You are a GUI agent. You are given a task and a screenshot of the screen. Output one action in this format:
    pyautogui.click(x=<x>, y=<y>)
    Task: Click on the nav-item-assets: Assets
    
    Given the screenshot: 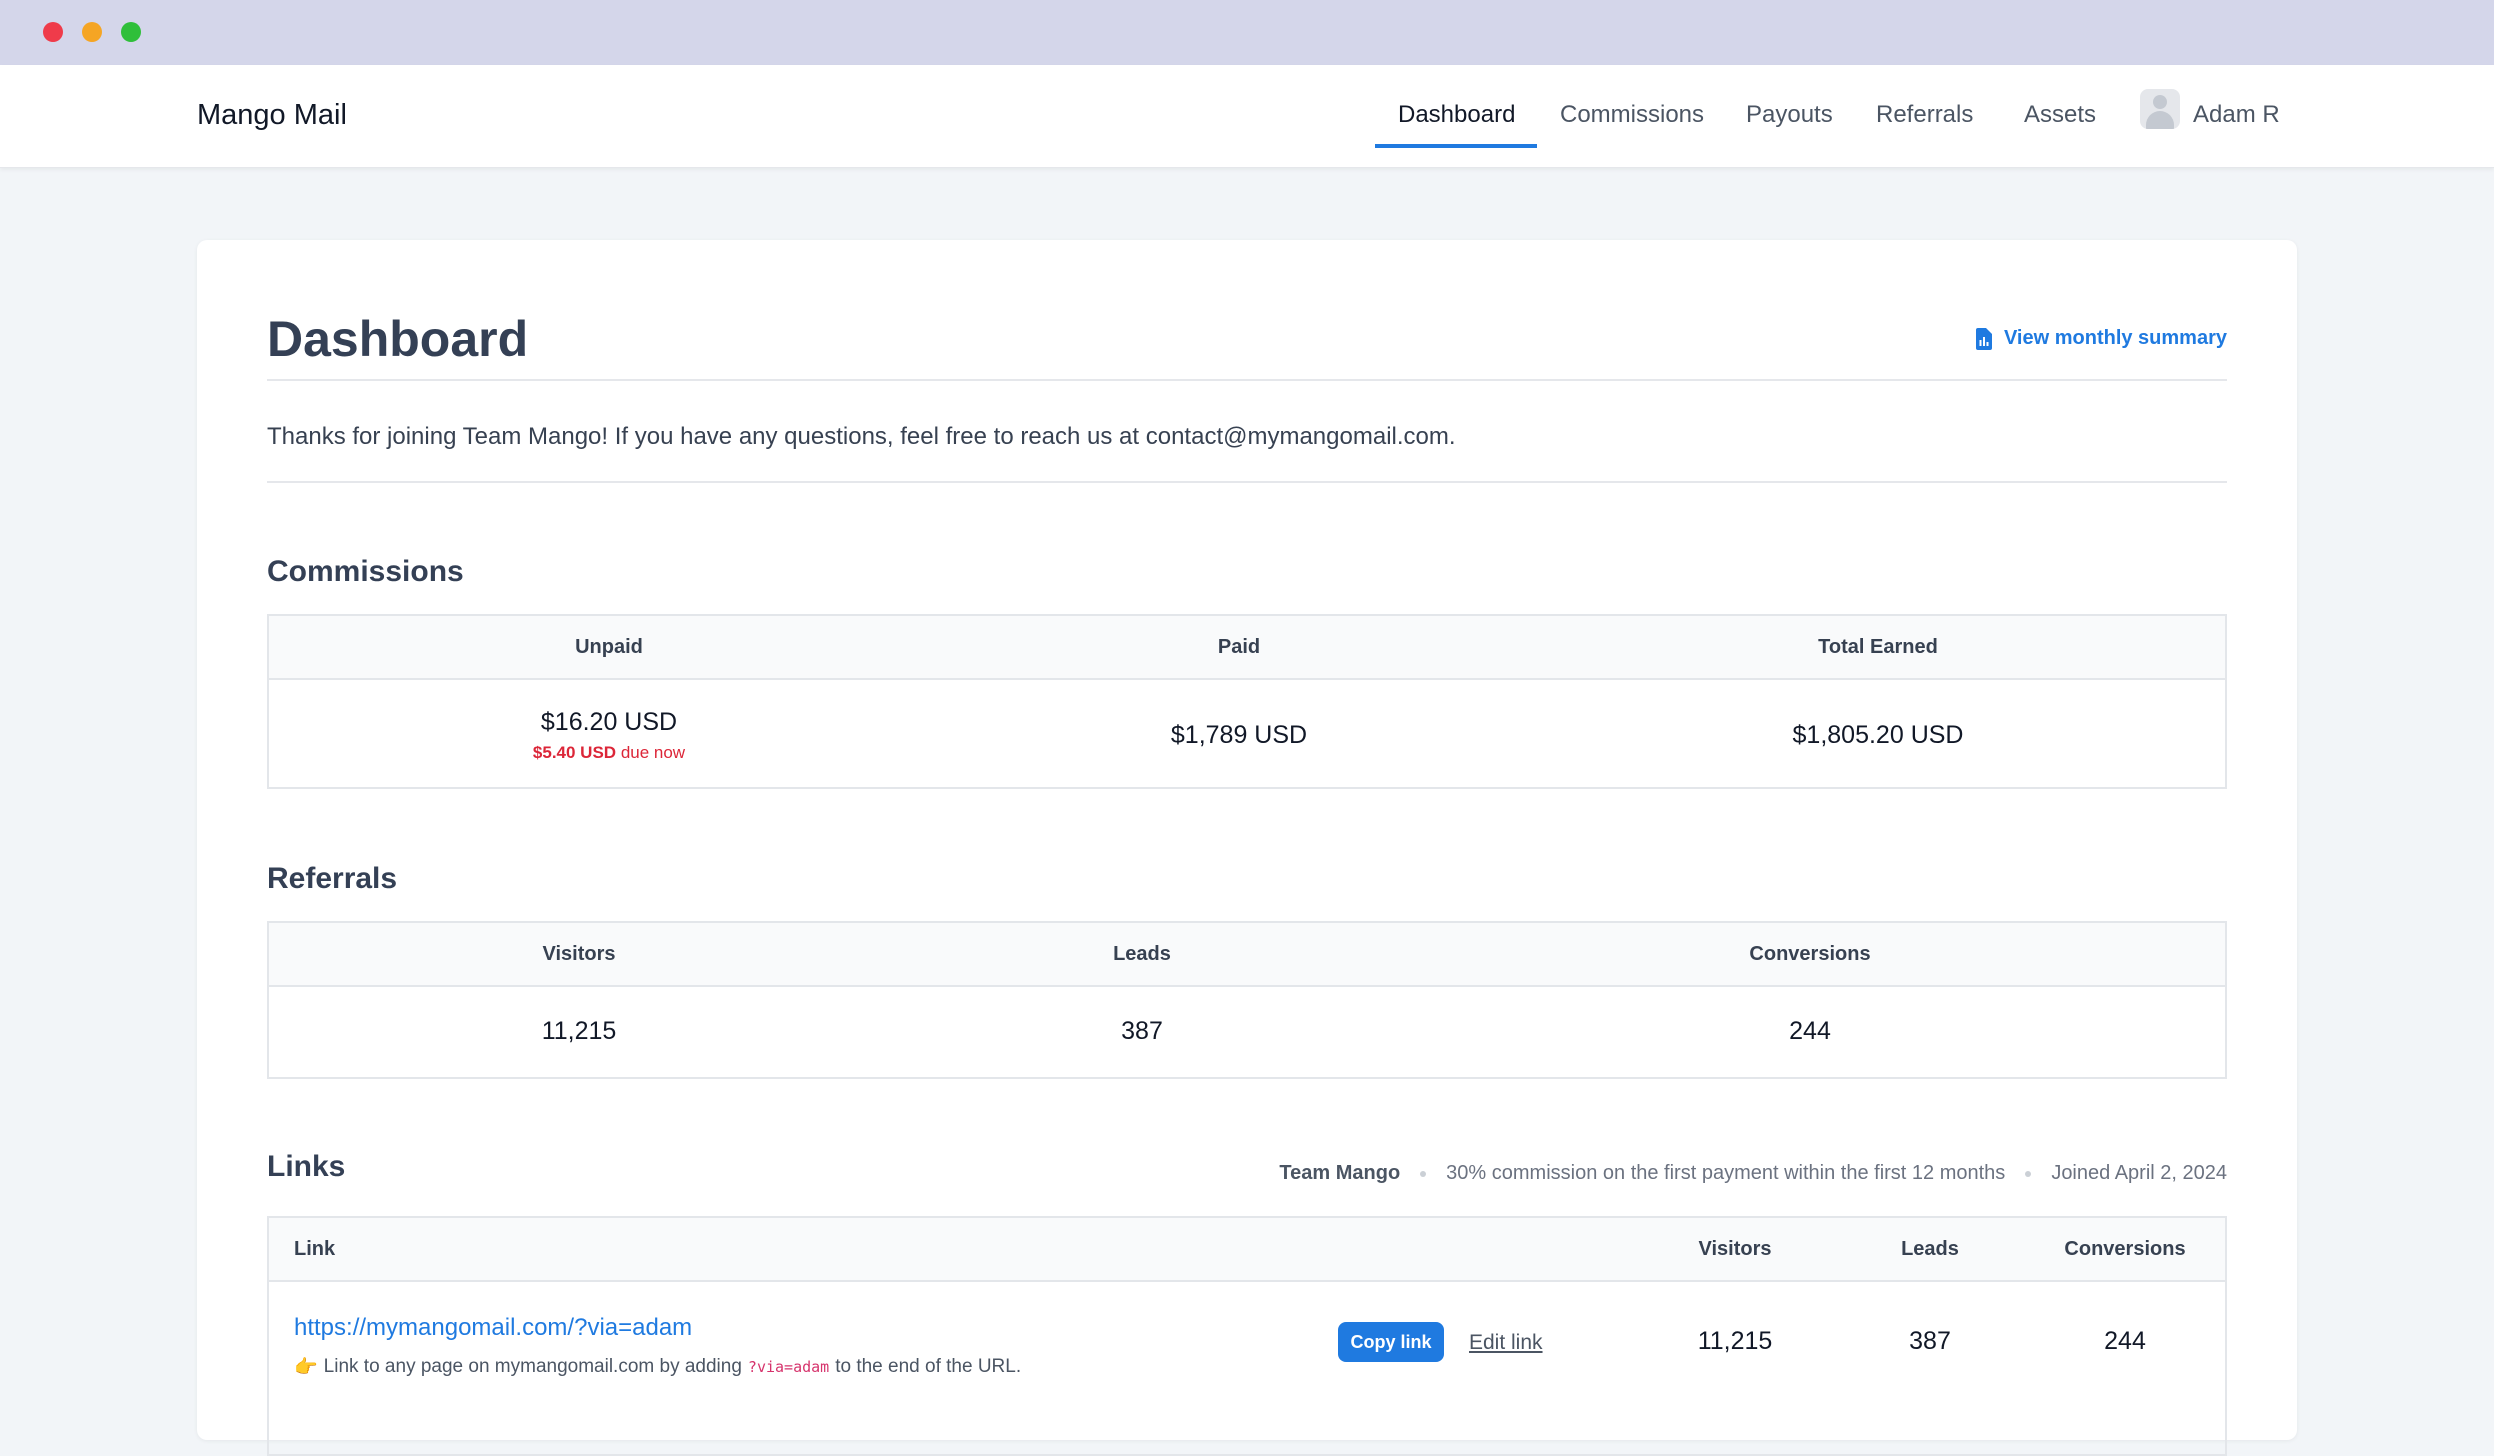 What is the action you would take?
    pyautogui.click(x=2060, y=115)
    